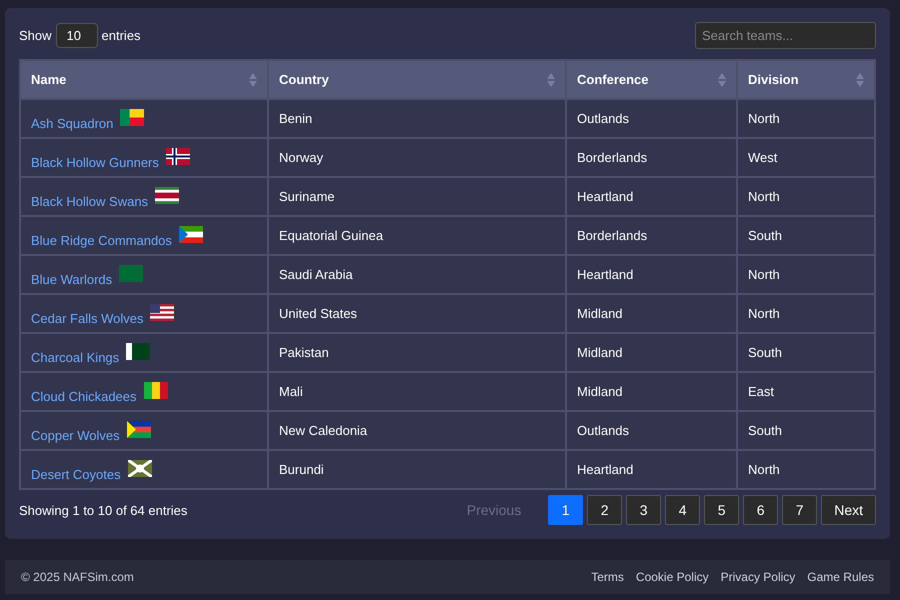  I want to click on column-header: Conference, so click(651, 79).